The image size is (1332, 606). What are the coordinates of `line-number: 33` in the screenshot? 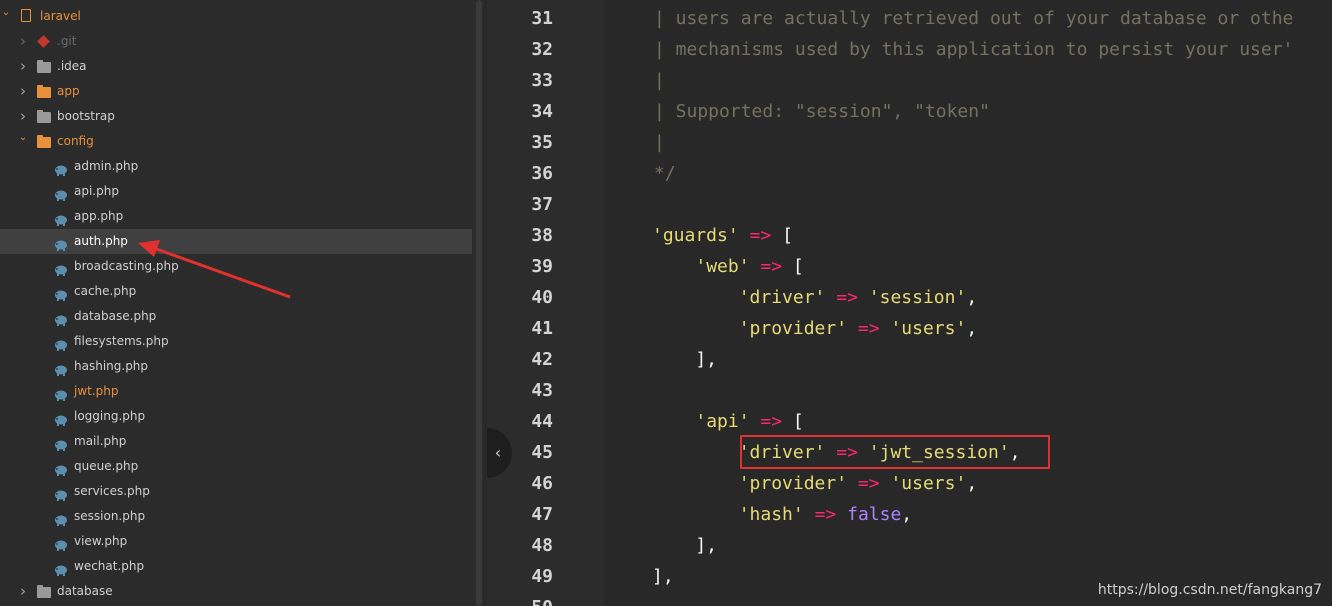 It's located at (542, 80).